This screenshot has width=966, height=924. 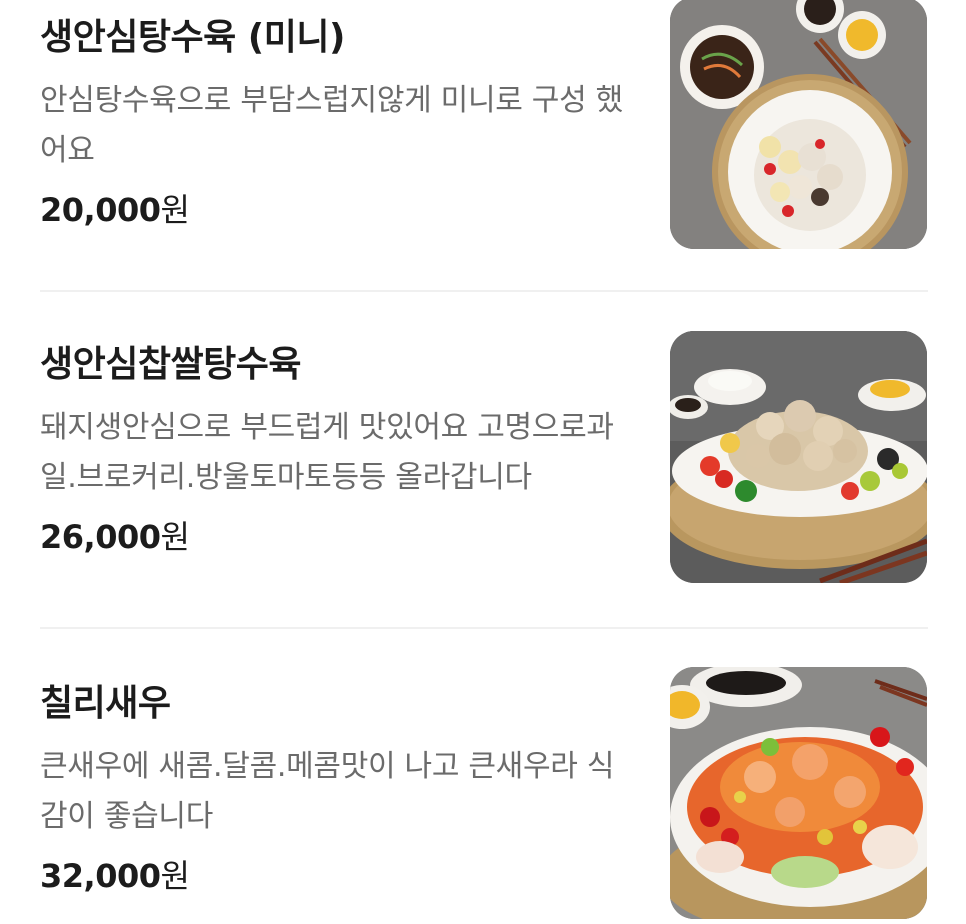 What do you see at coordinates (170, 364) in the screenshot?
I see `menu-item-name: 생안심찹쌀탕수육` at bounding box center [170, 364].